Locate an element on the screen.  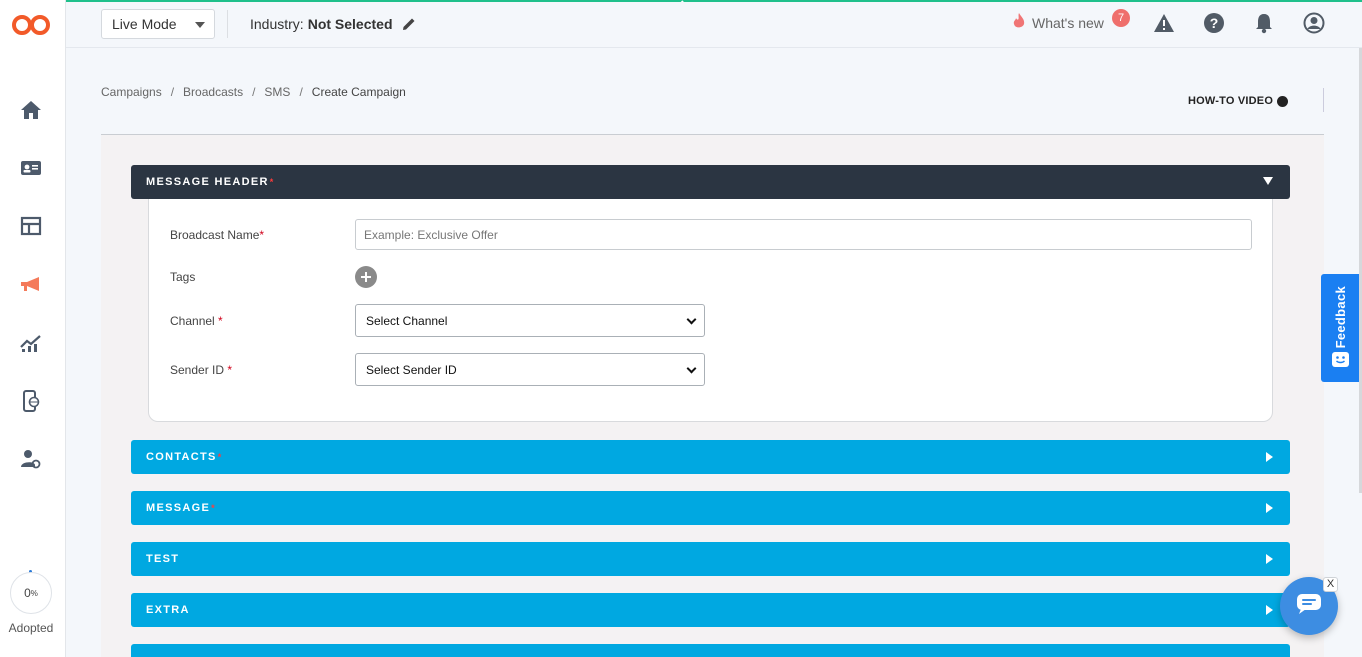
section-extra-title: EXTRA is located at coordinates (168, 610).